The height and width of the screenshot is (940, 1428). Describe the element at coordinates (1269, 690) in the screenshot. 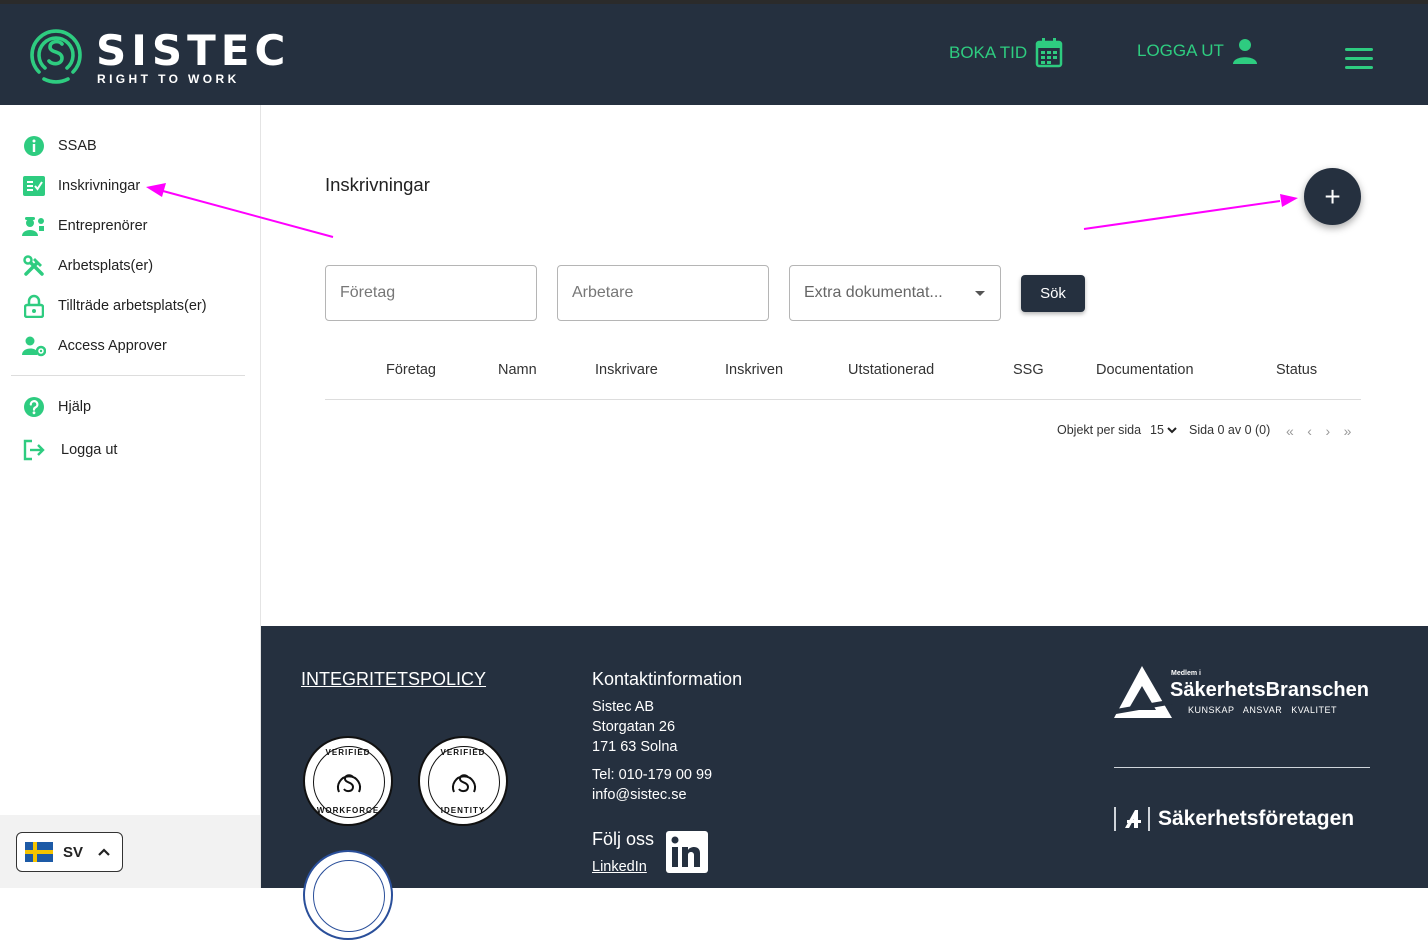

I see `partner-sakerhetsbranschen: SäkerhetsBranschen` at that location.